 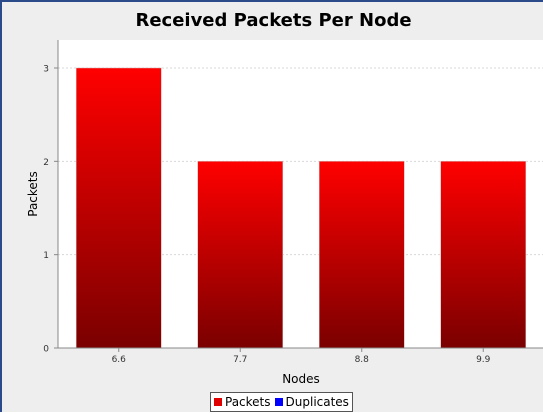 I want to click on x-axis-label: Nodes, so click(x=301, y=379).